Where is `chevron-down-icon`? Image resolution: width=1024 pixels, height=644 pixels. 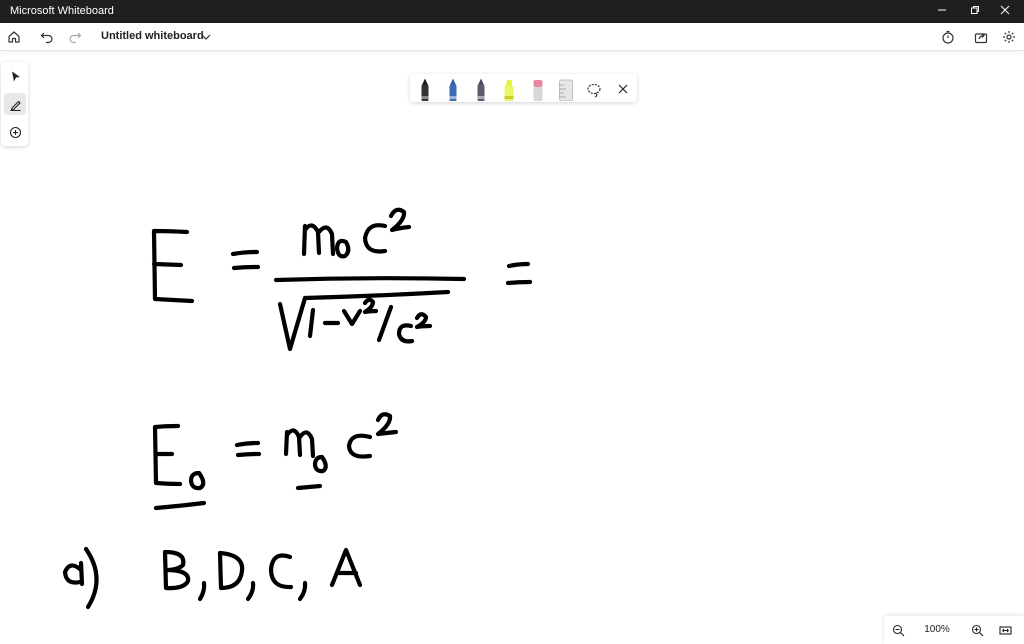 chevron-down-icon is located at coordinates (206, 37).